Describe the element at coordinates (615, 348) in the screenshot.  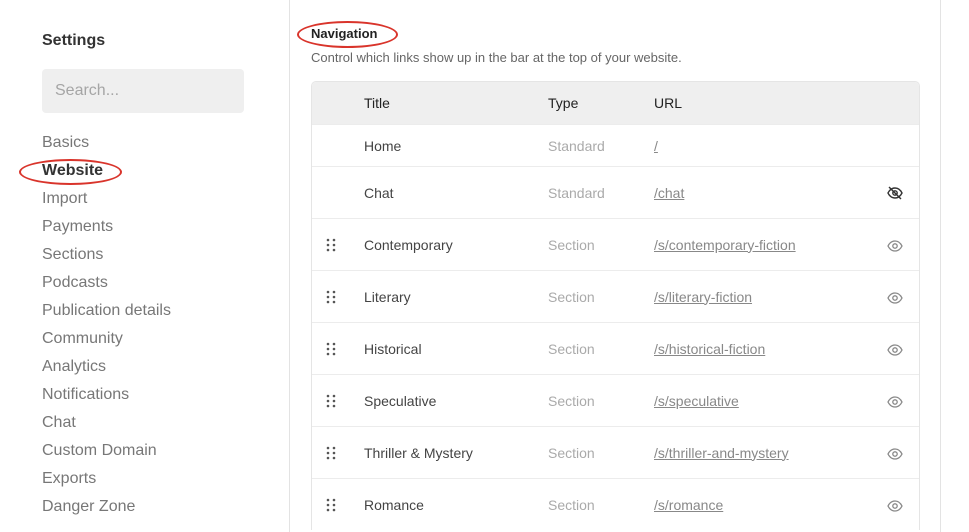
I see `table-row: Historical Section/s/historical-fiction` at that location.